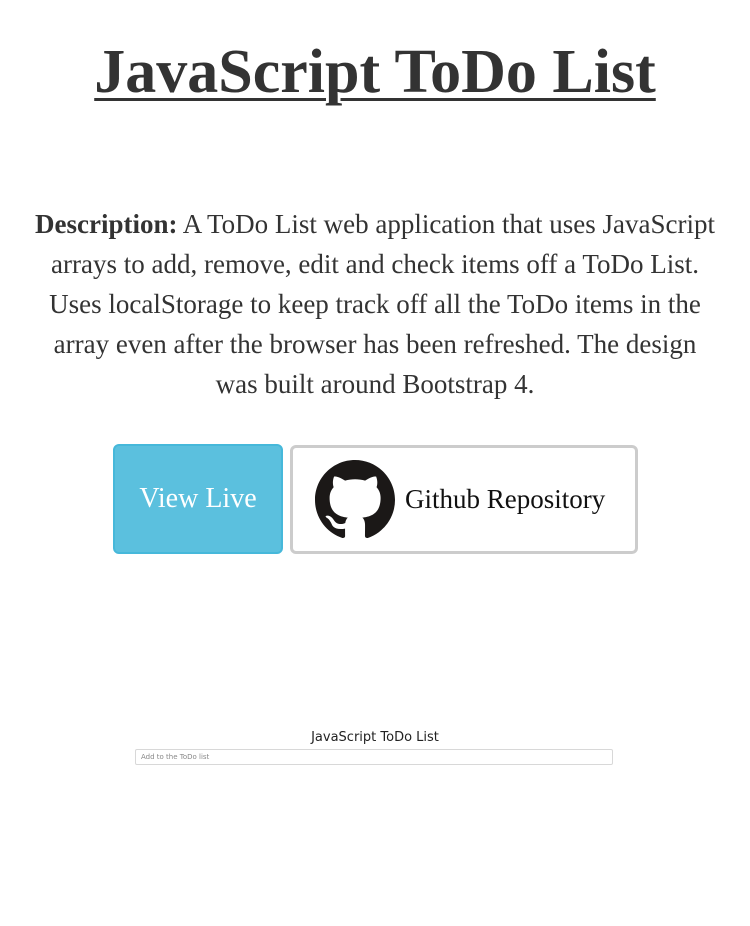 This screenshot has height=926, width=750. I want to click on preview-title: JavaScript ToDo List, so click(375, 737).